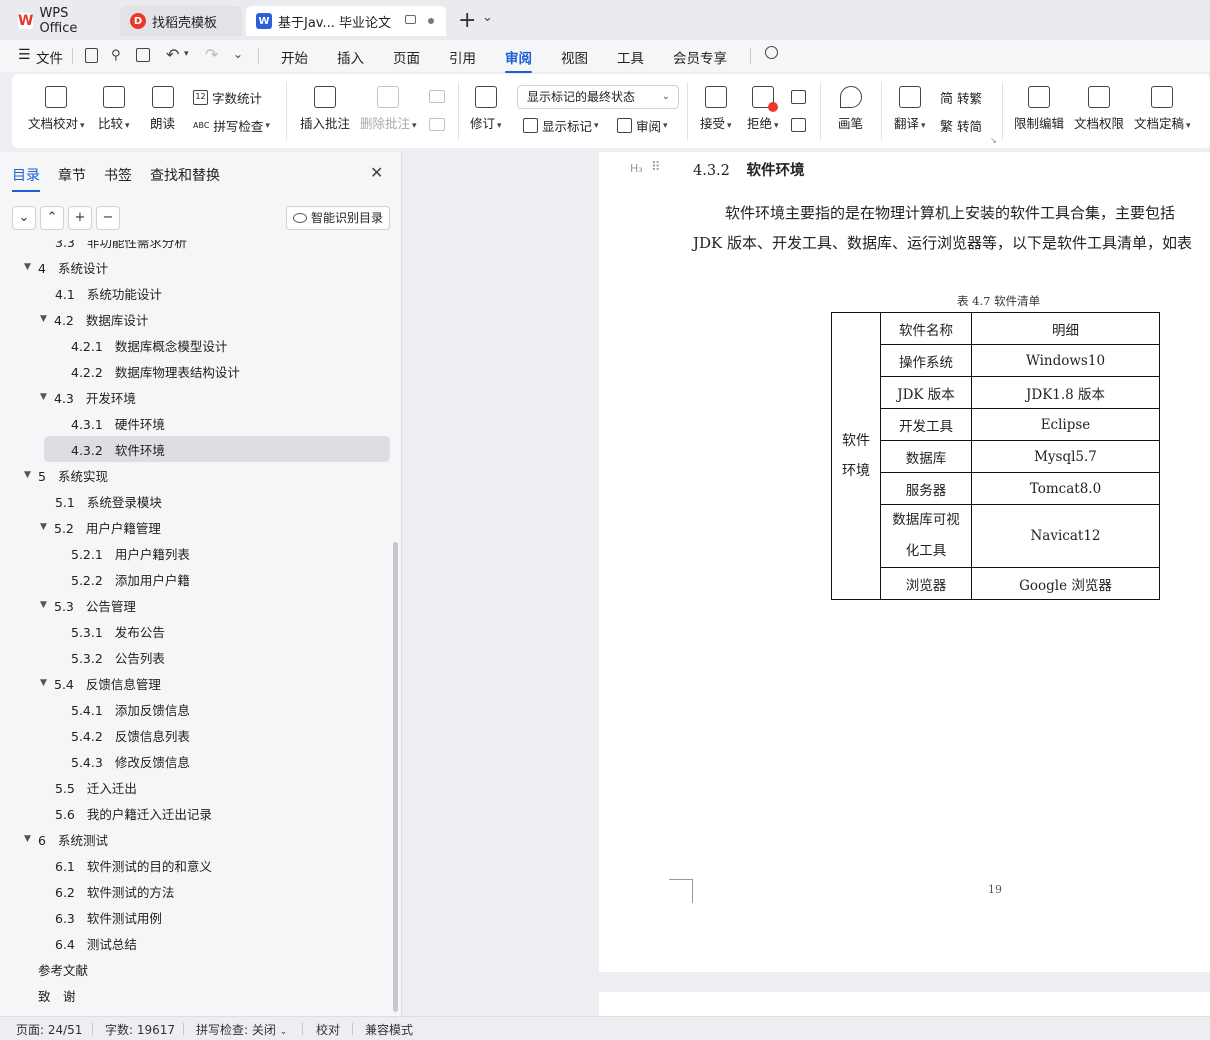  I want to click on tab-docer-templates: D 找稻壳模板, so click(181, 21).